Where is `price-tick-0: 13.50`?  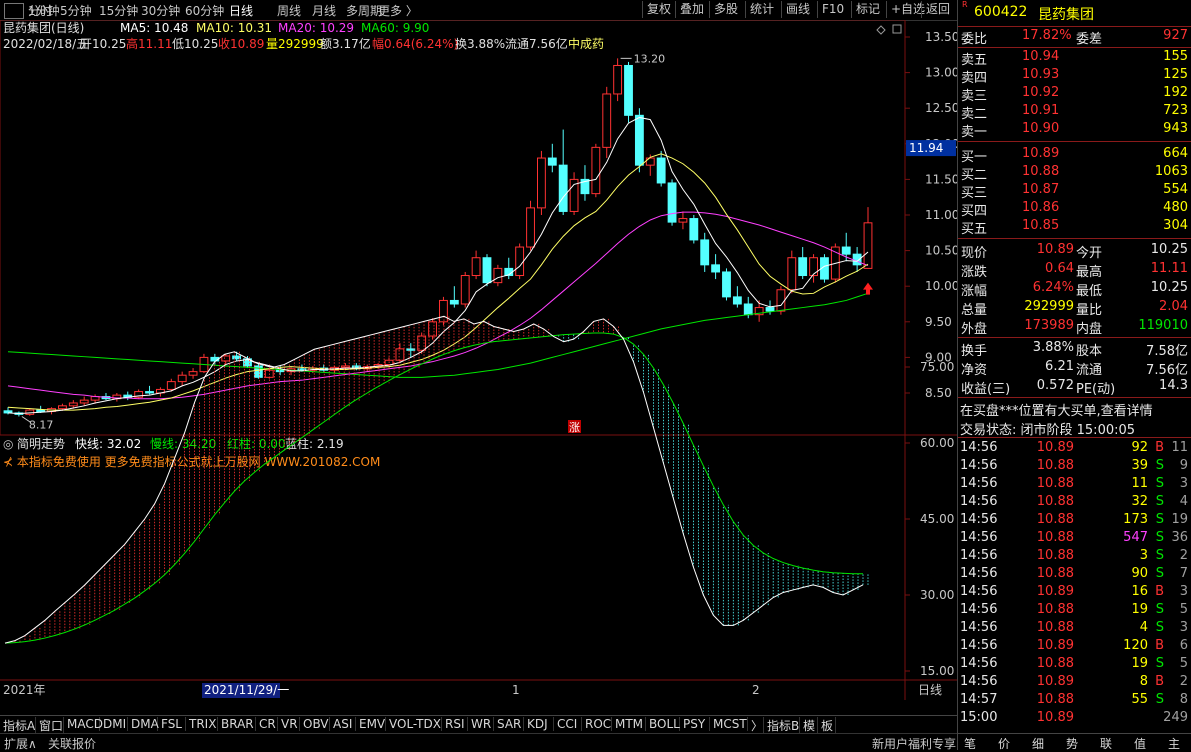
price-tick-0: 13.50 is located at coordinates (941, 37).